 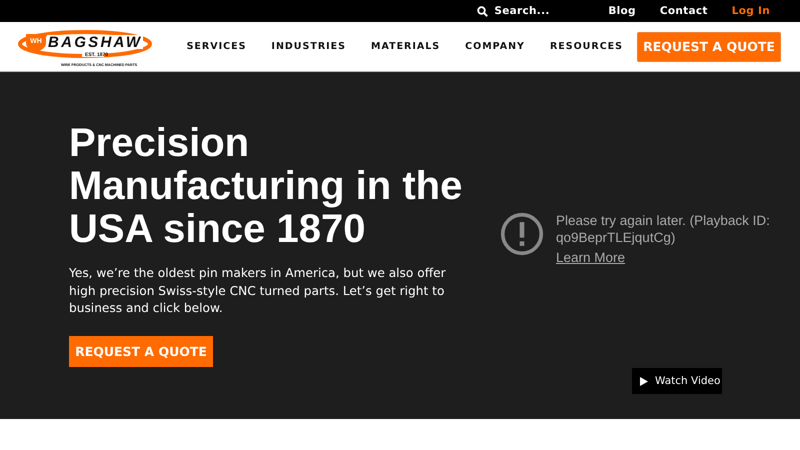 What do you see at coordinates (591, 257) in the screenshot?
I see `learn-more-link: Learn More` at bounding box center [591, 257].